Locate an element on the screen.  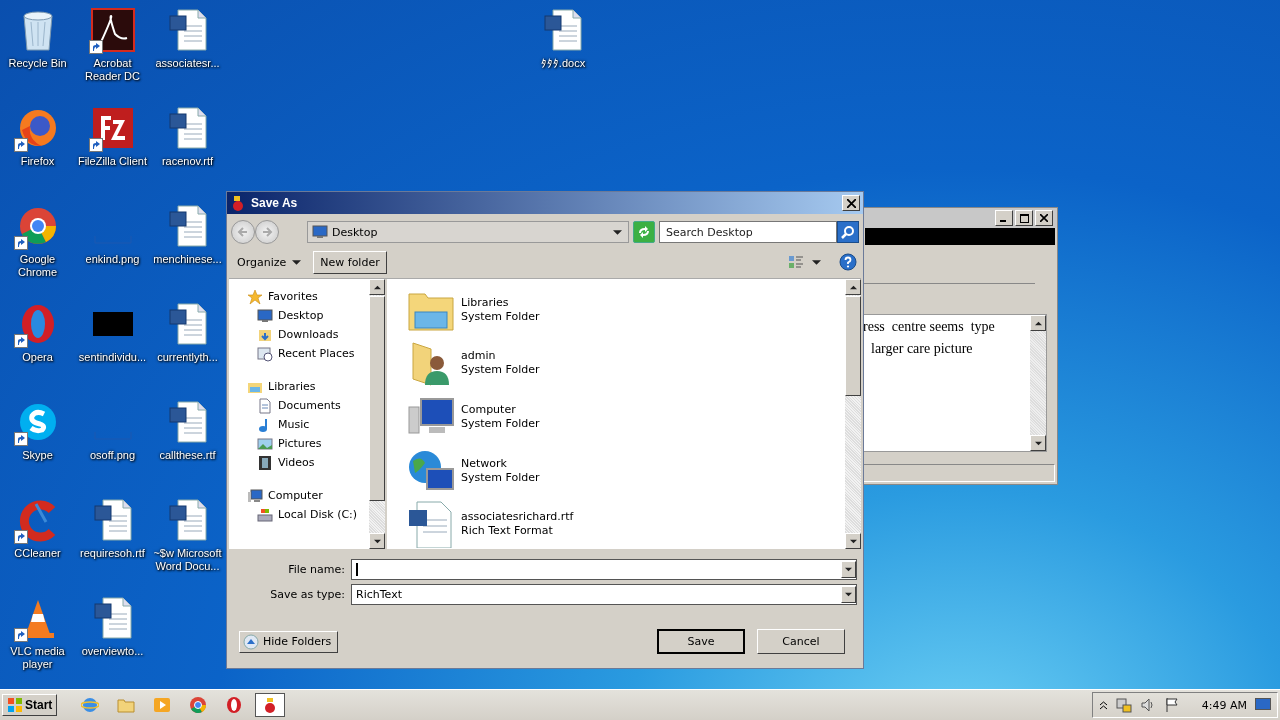
e-globe-icon is located at coordinates (90, 705).